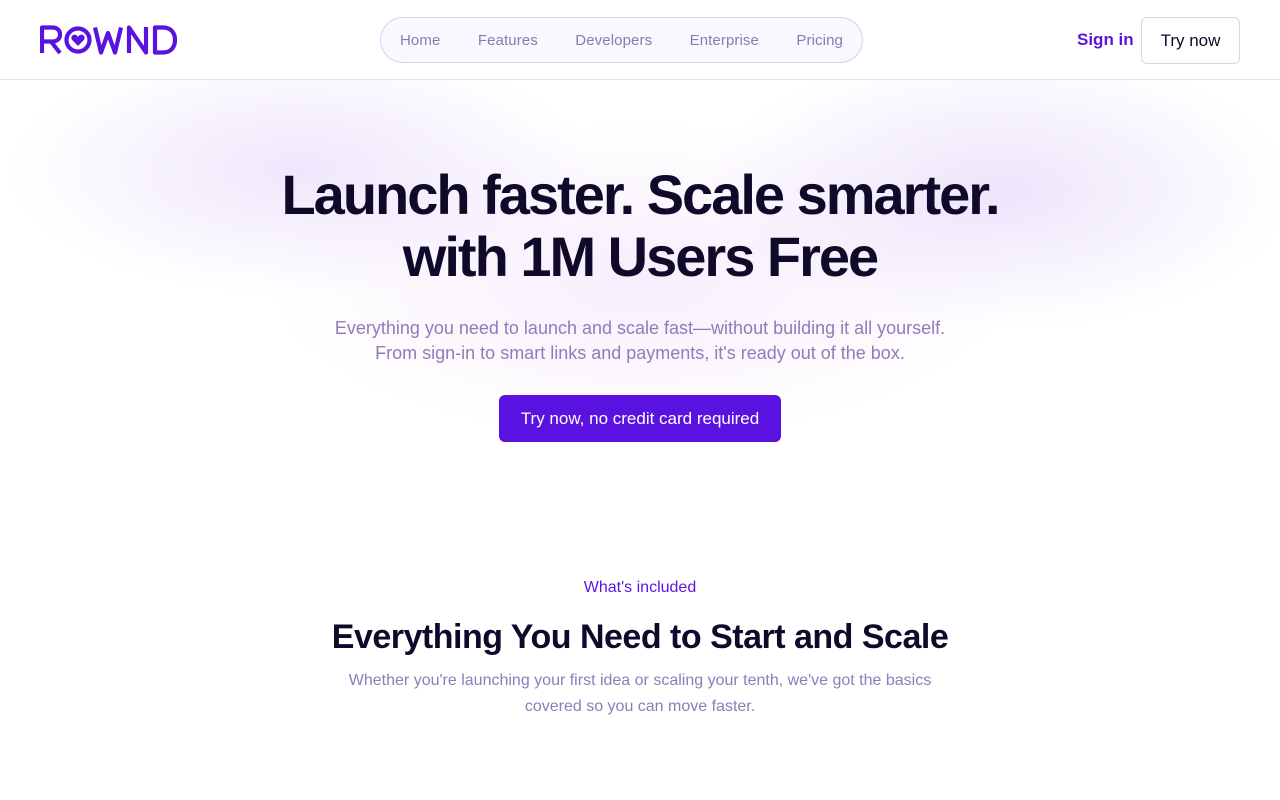 This screenshot has height=800, width=1280. What do you see at coordinates (640, 418) in the screenshot?
I see `hero-cta-button: Try now, no credit card required` at bounding box center [640, 418].